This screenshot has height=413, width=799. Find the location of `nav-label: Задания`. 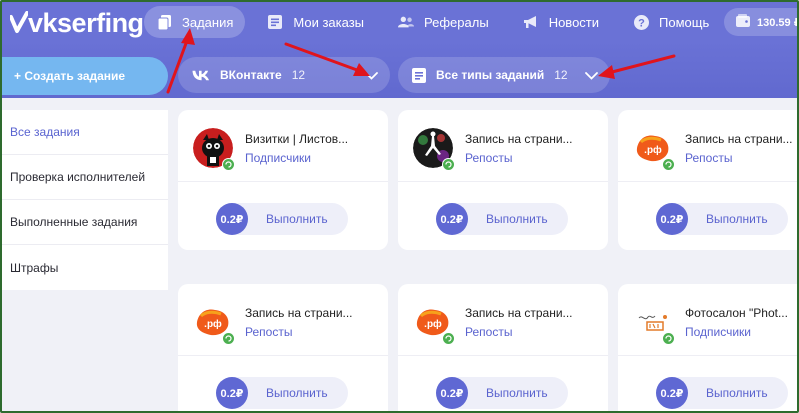

nav-label: Задания is located at coordinates (208, 22).